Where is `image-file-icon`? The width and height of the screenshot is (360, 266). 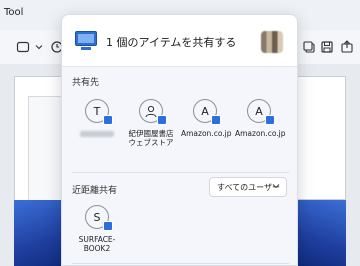 image-file-icon is located at coordinates (86, 41).